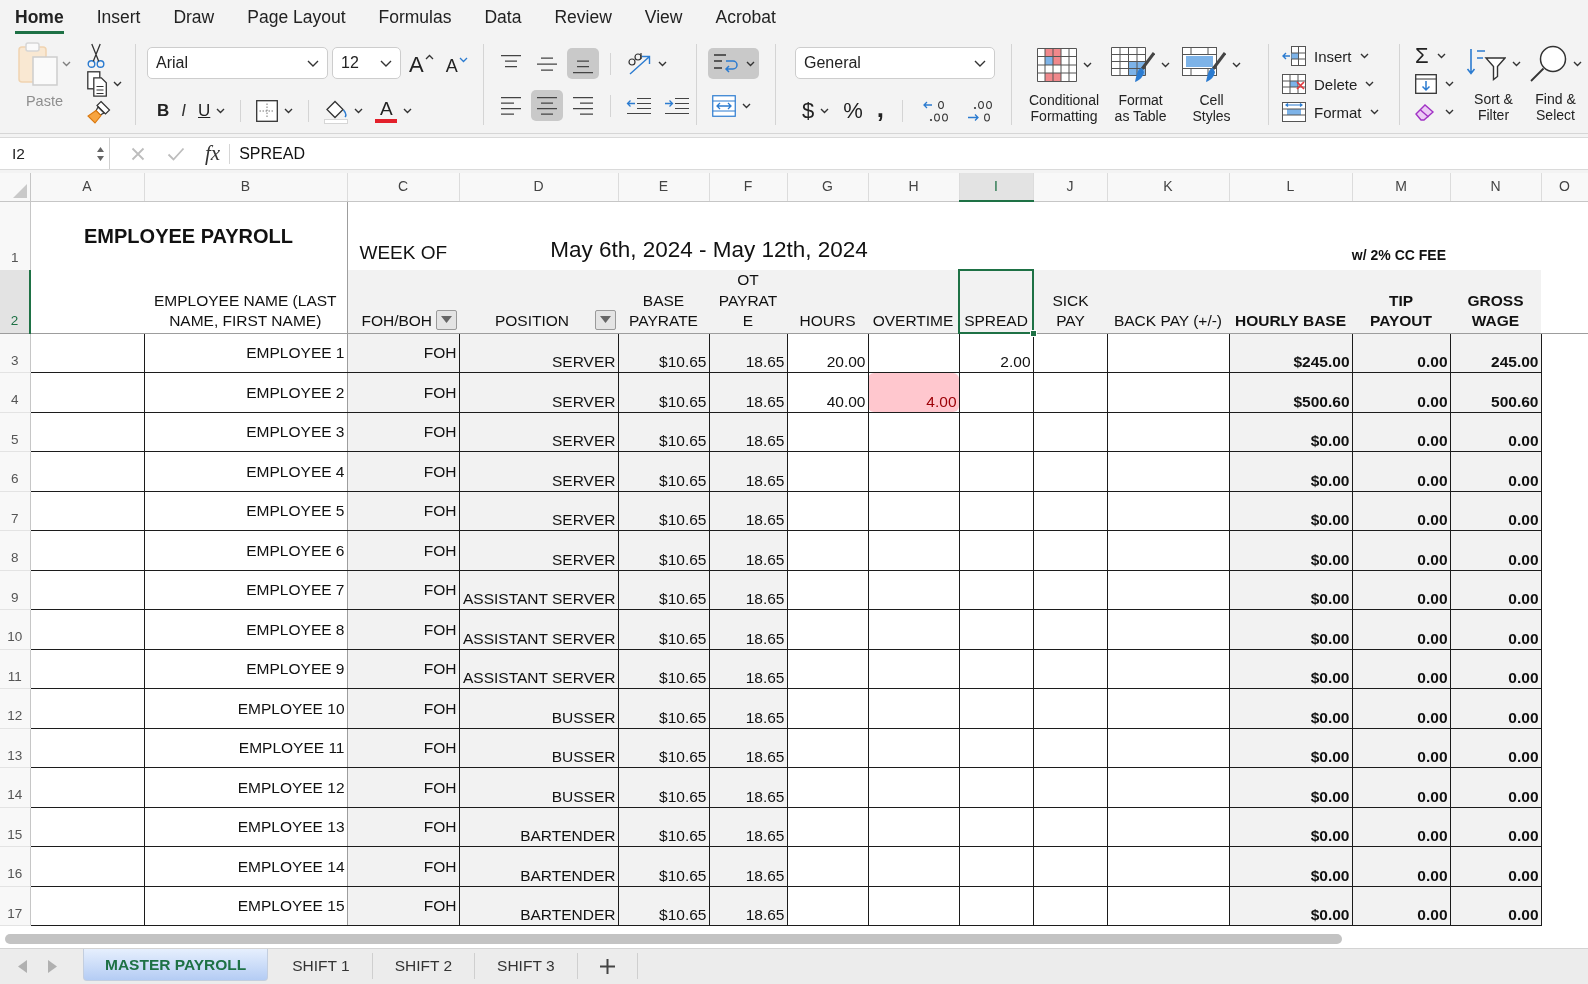 The height and width of the screenshot is (984, 1588). What do you see at coordinates (272, 153) in the screenshot?
I see `formula-input: SPREAD` at bounding box center [272, 153].